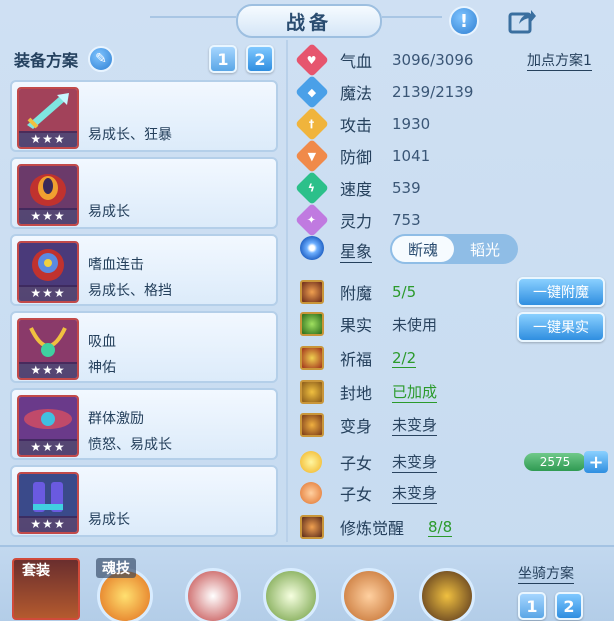 The height and width of the screenshot is (621, 614). Describe the element at coordinates (358, 220) in the screenshot. I see `stat-spirit: ✦ 灵力 753` at that location.